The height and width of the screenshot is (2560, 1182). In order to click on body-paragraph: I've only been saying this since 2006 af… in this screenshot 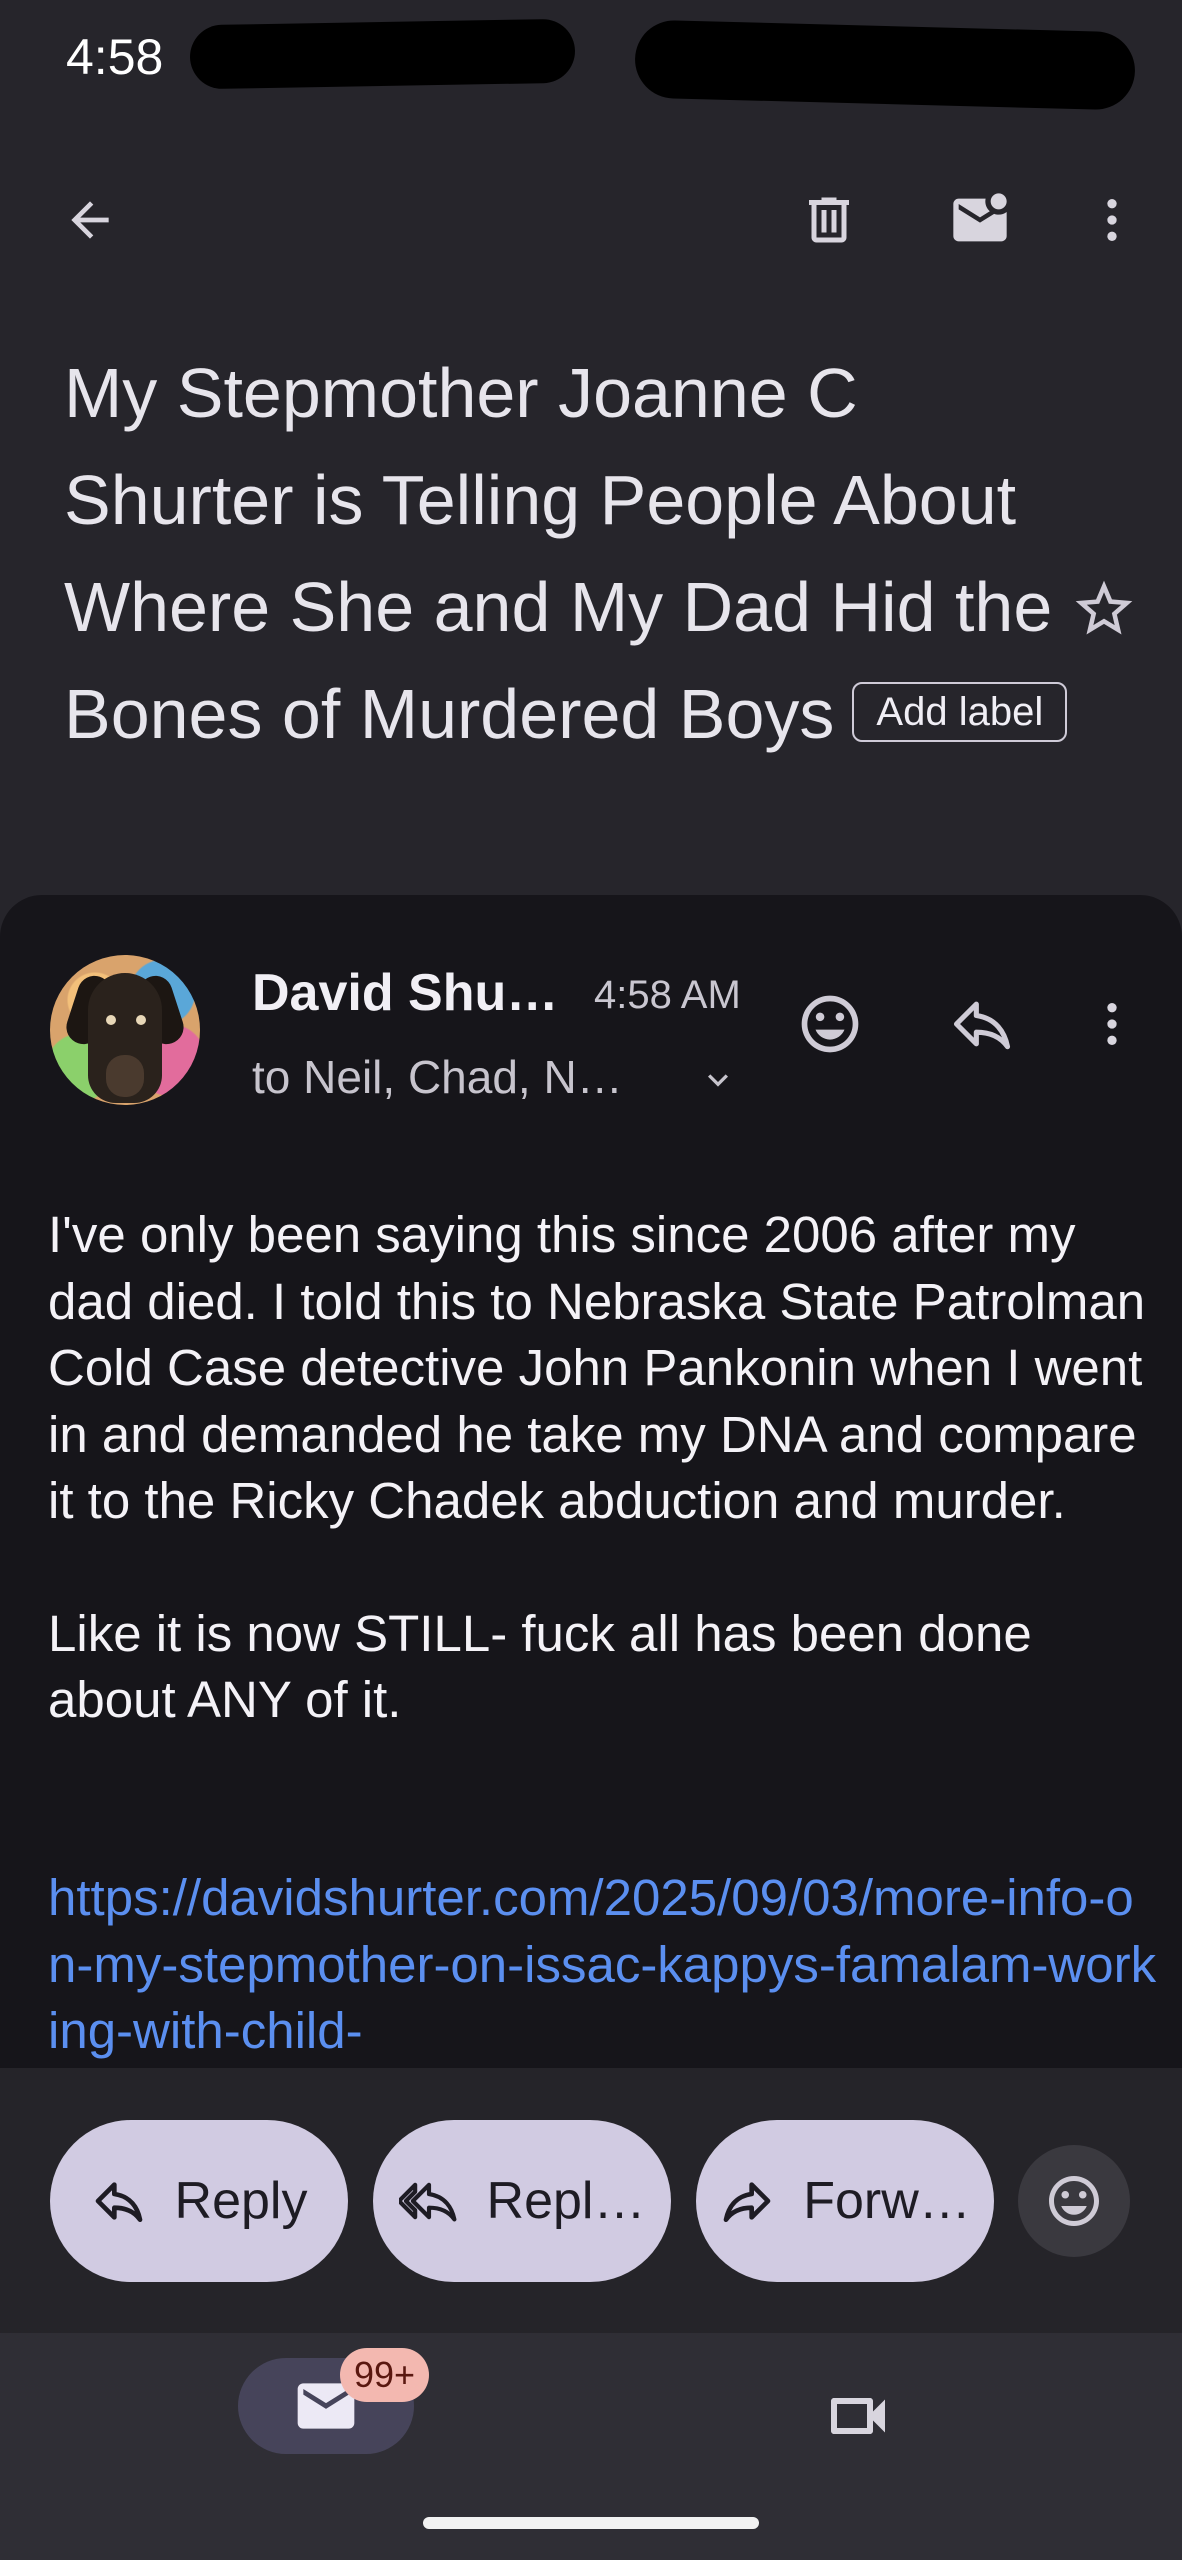, I will do `click(597, 1367)`.